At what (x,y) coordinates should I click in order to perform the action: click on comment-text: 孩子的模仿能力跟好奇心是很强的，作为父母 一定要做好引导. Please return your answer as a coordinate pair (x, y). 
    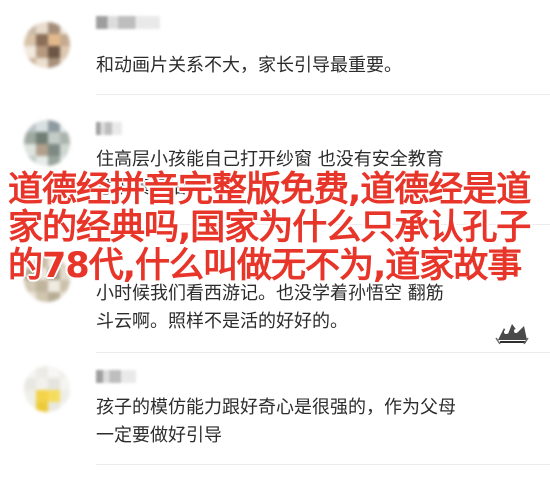
    Looking at the image, I should click on (276, 422).